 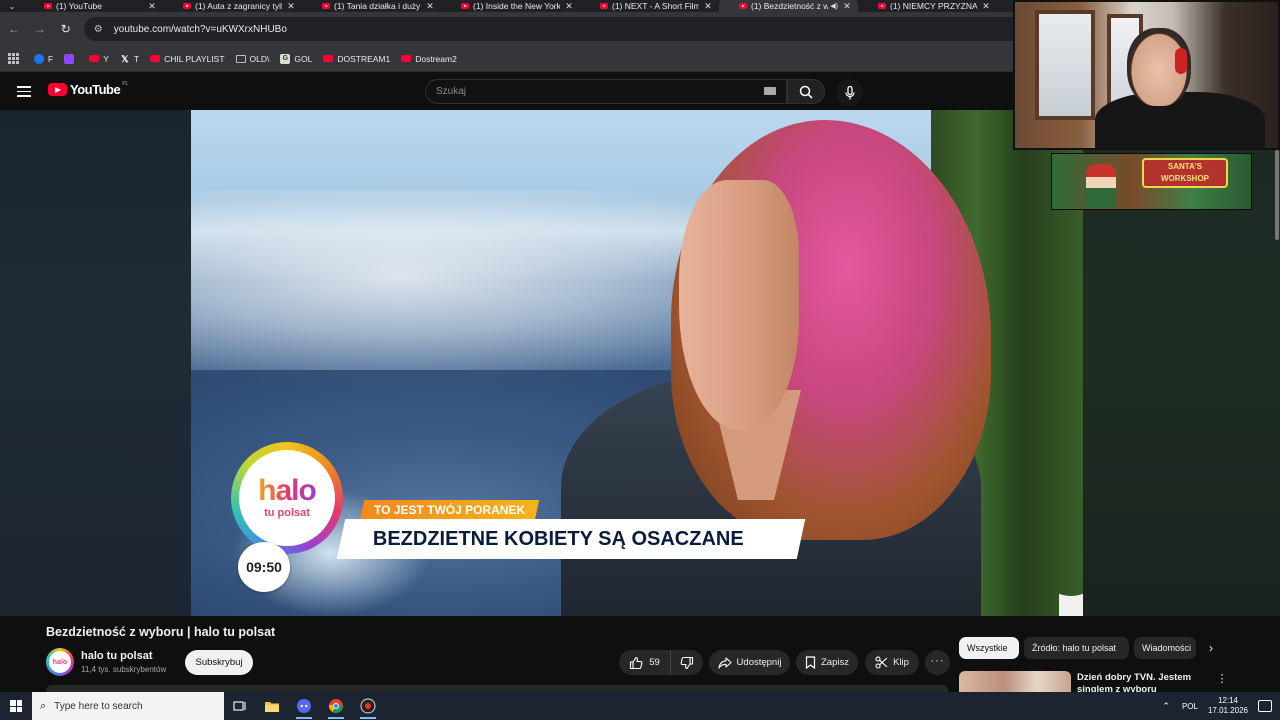 What do you see at coordinates (14, 58) in the screenshot?
I see `apps-grid-icon` at bounding box center [14, 58].